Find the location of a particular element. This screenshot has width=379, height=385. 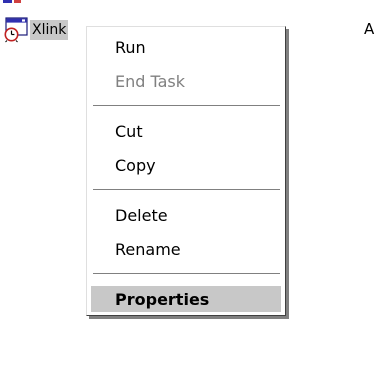

task-row-xlink: Xlink is located at coordinates (36, 30).